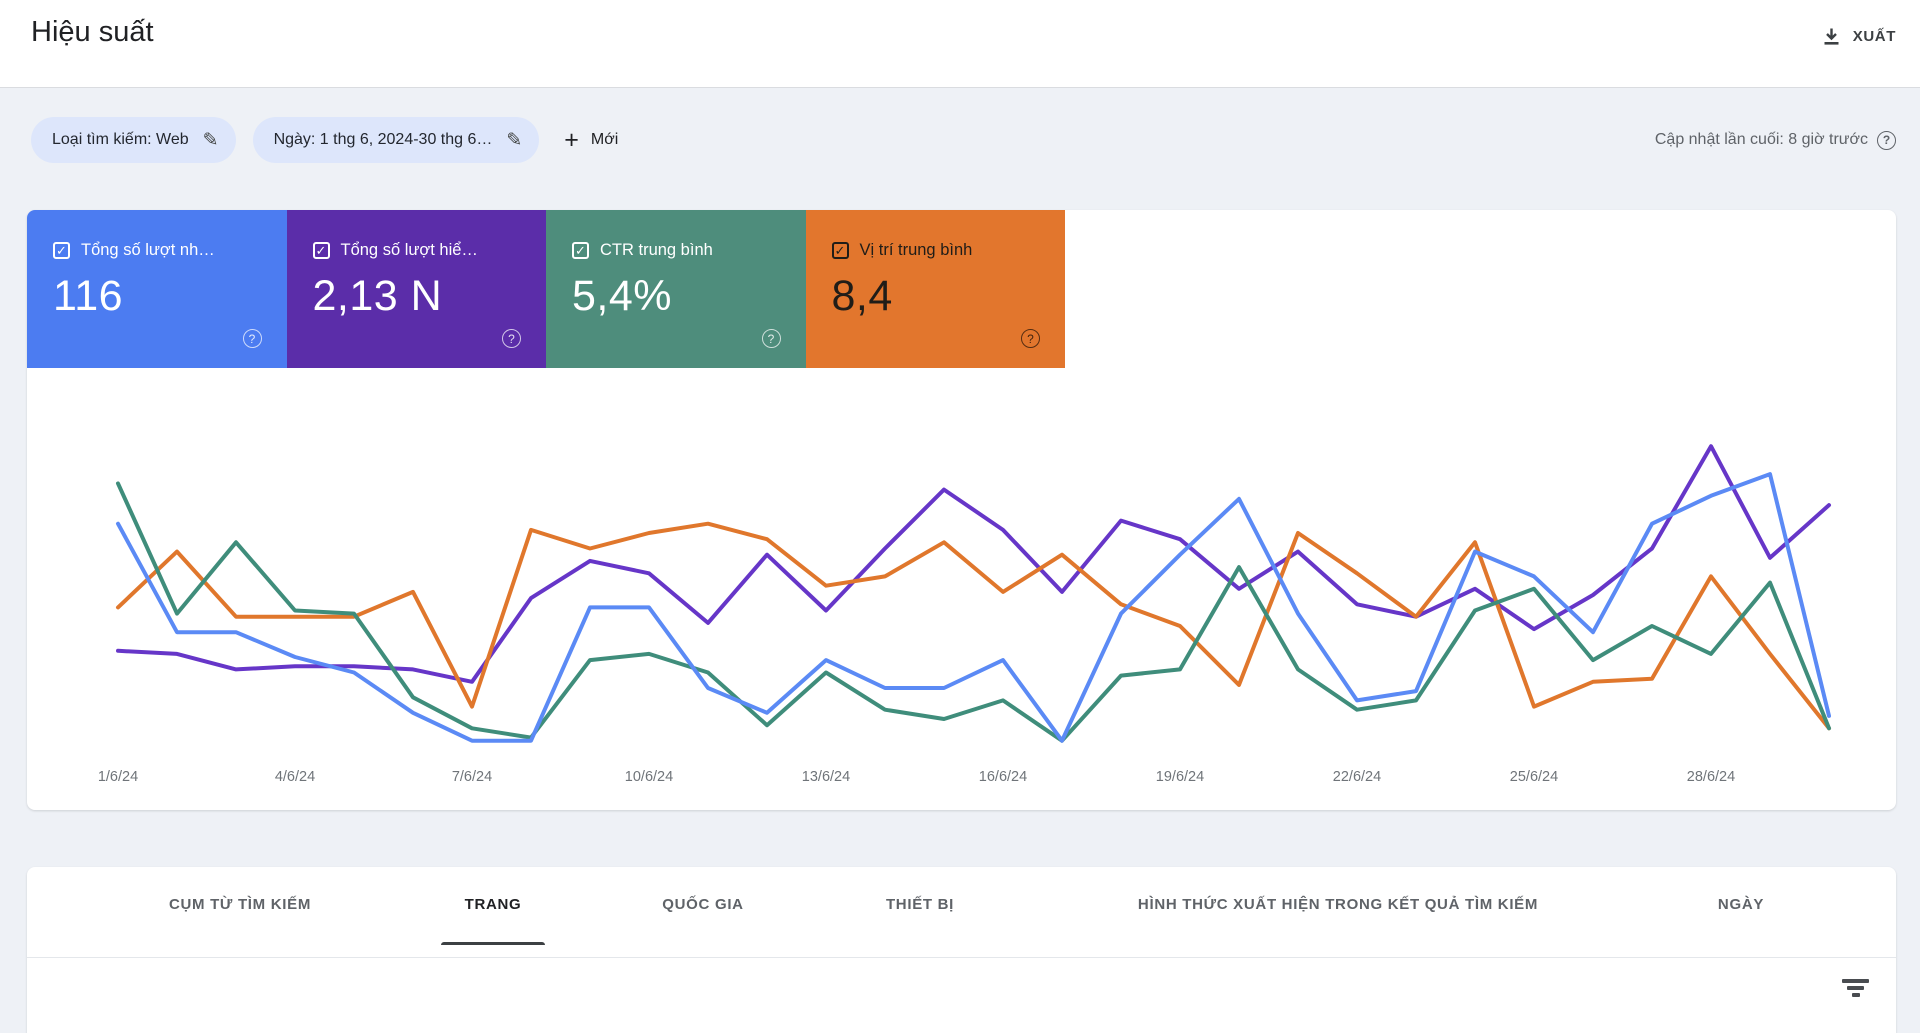 This screenshot has width=1920, height=1033. I want to click on metric-card-value: 2,13 N, so click(377, 296).